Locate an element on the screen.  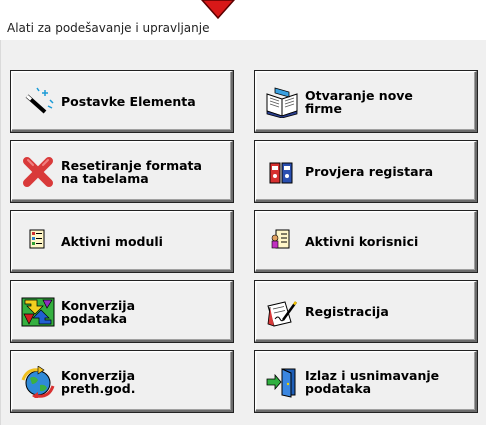
izlaz-i-usnimavanje-label: Izlaz i usnimavanje podataka is located at coordinates (372, 381).